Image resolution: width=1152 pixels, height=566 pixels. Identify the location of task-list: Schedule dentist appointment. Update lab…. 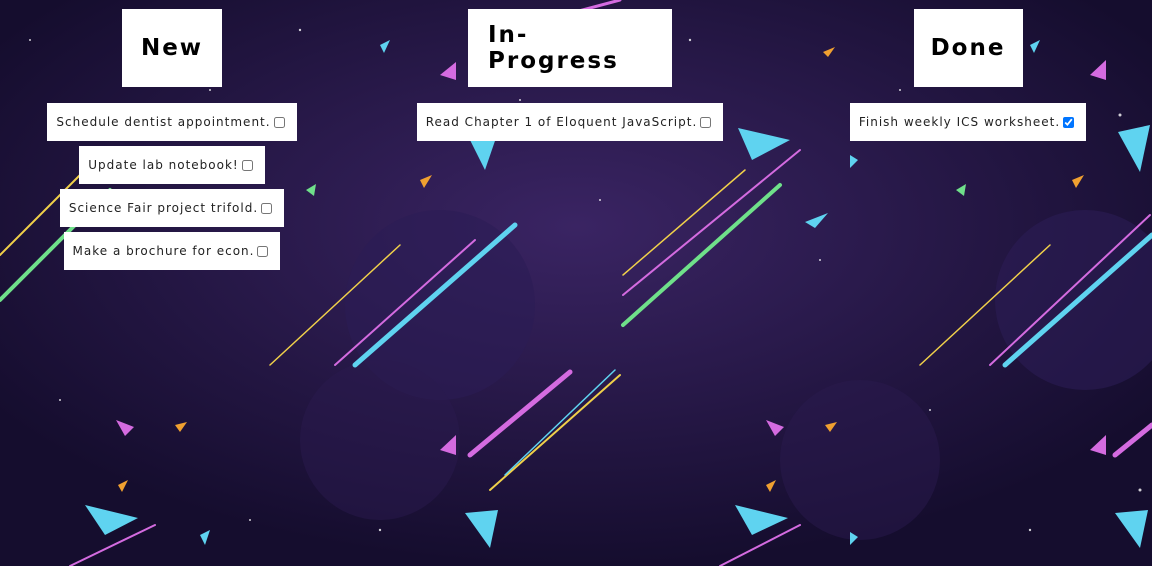
(172, 186).